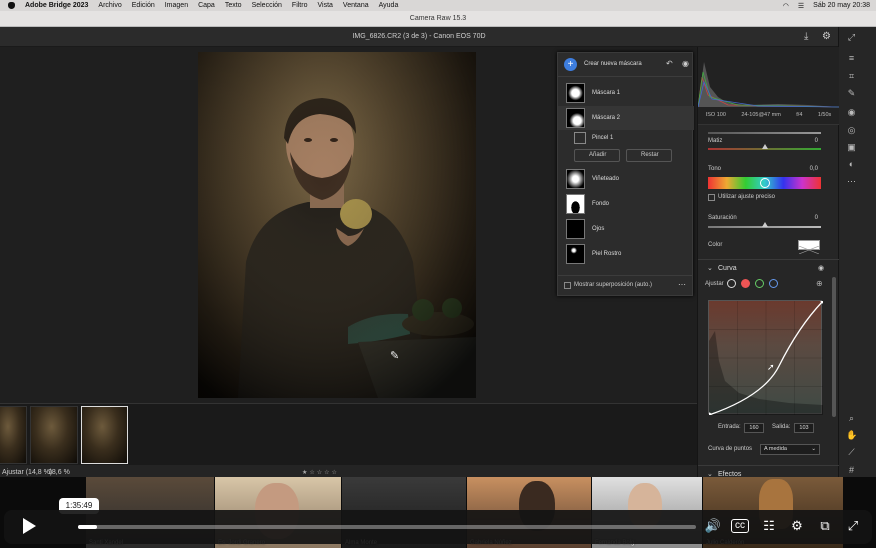 This screenshot has width=876, height=548. What do you see at coordinates (786, 6) in the screenshot?
I see `wifi-icon: ◠` at bounding box center [786, 6].